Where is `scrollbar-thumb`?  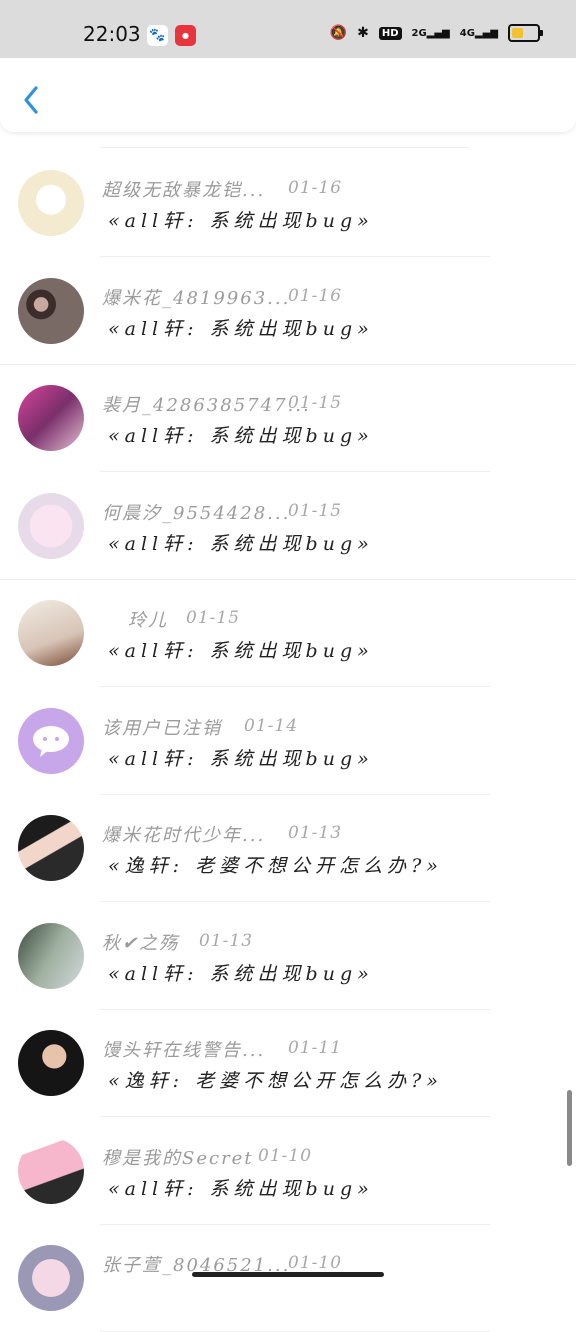 scrollbar-thumb is located at coordinates (569, 1128).